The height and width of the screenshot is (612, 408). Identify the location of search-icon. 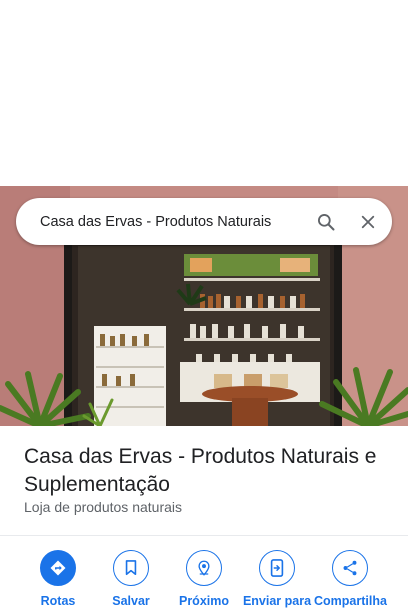
(326, 222).